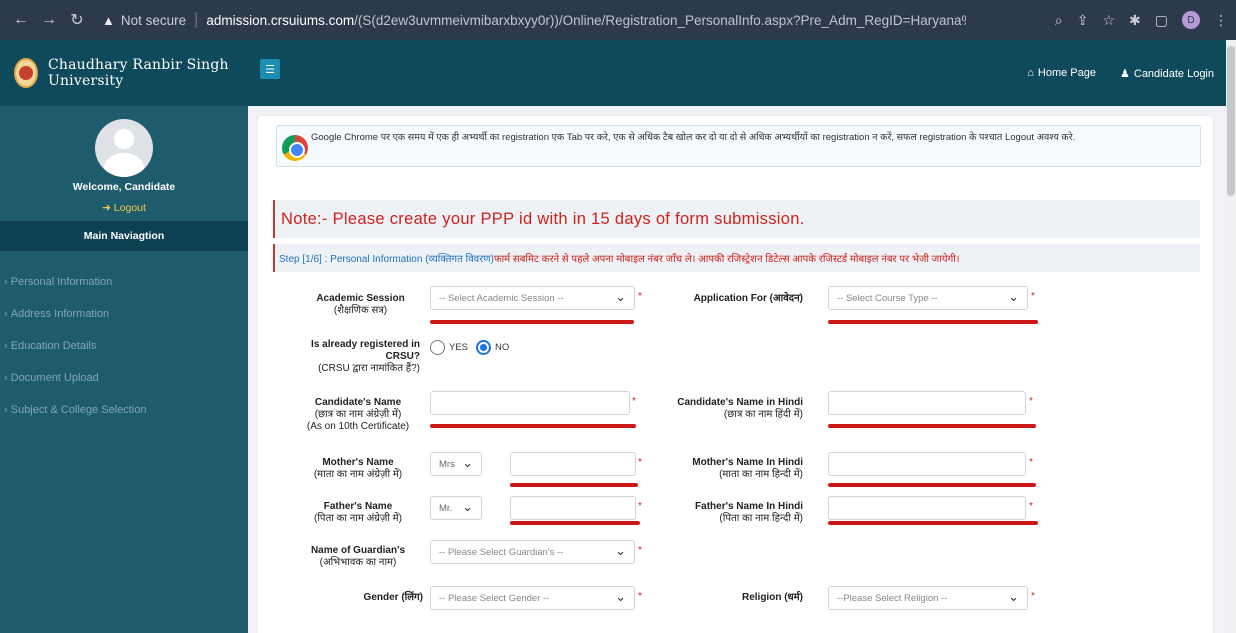 The image size is (1236, 633). What do you see at coordinates (1191, 20) in the screenshot?
I see `profile-avatar: D` at bounding box center [1191, 20].